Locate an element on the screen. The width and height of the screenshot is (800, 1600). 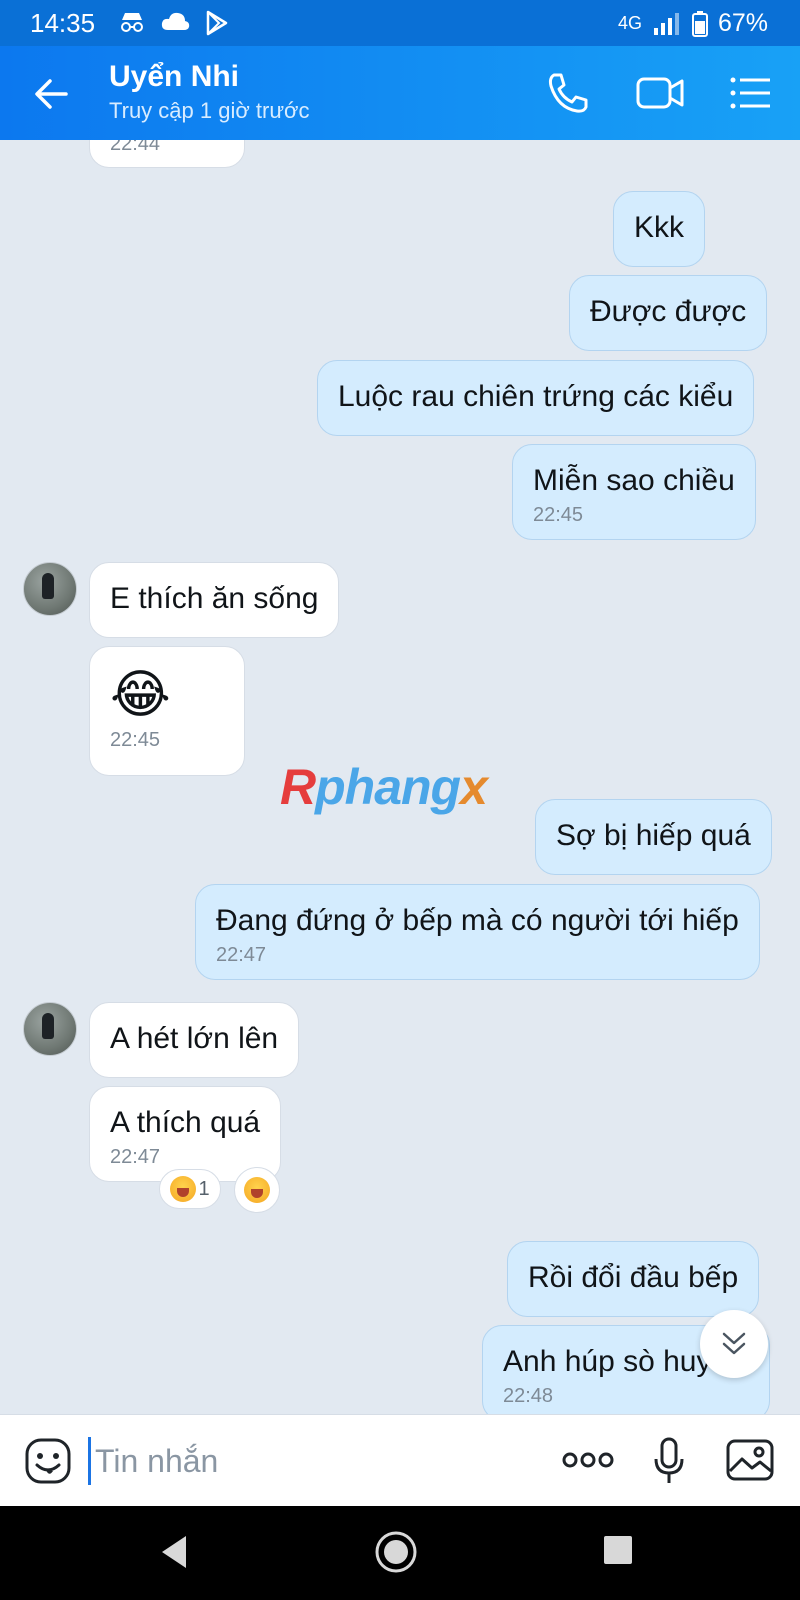
message-bubble: Được được is located at coordinates (668, 313).